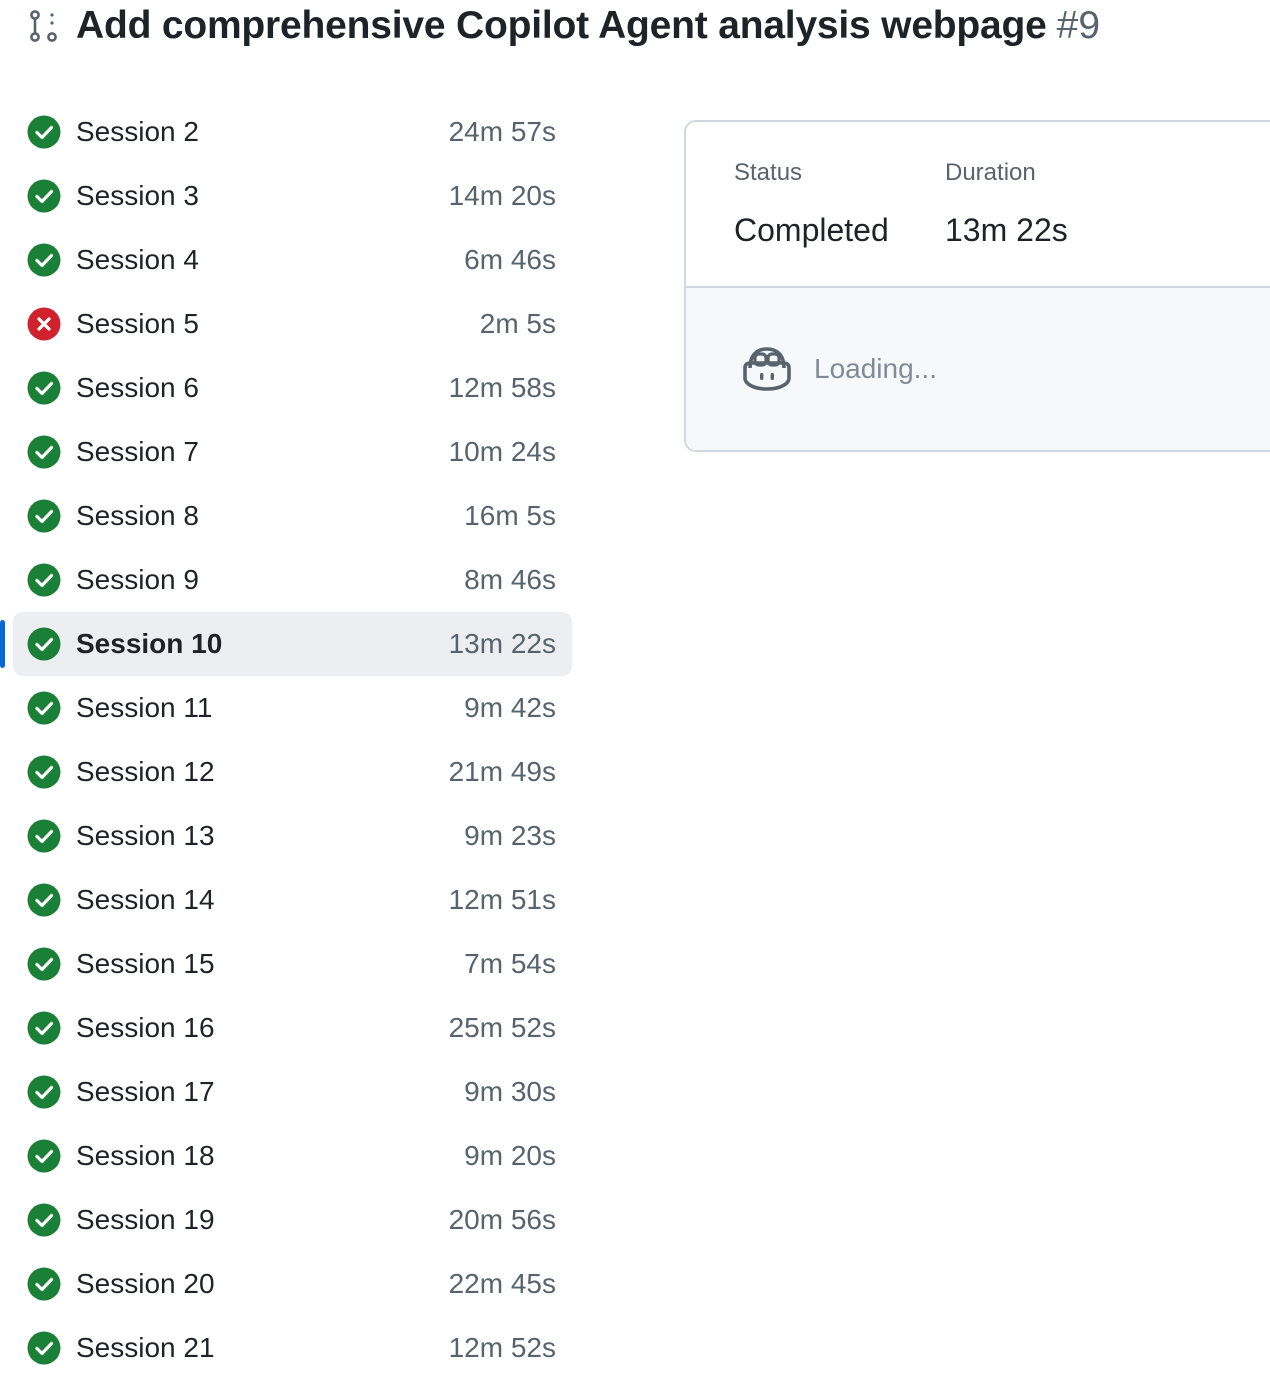  Describe the element at coordinates (767, 369) in the screenshot. I see `copilot-icon` at that location.